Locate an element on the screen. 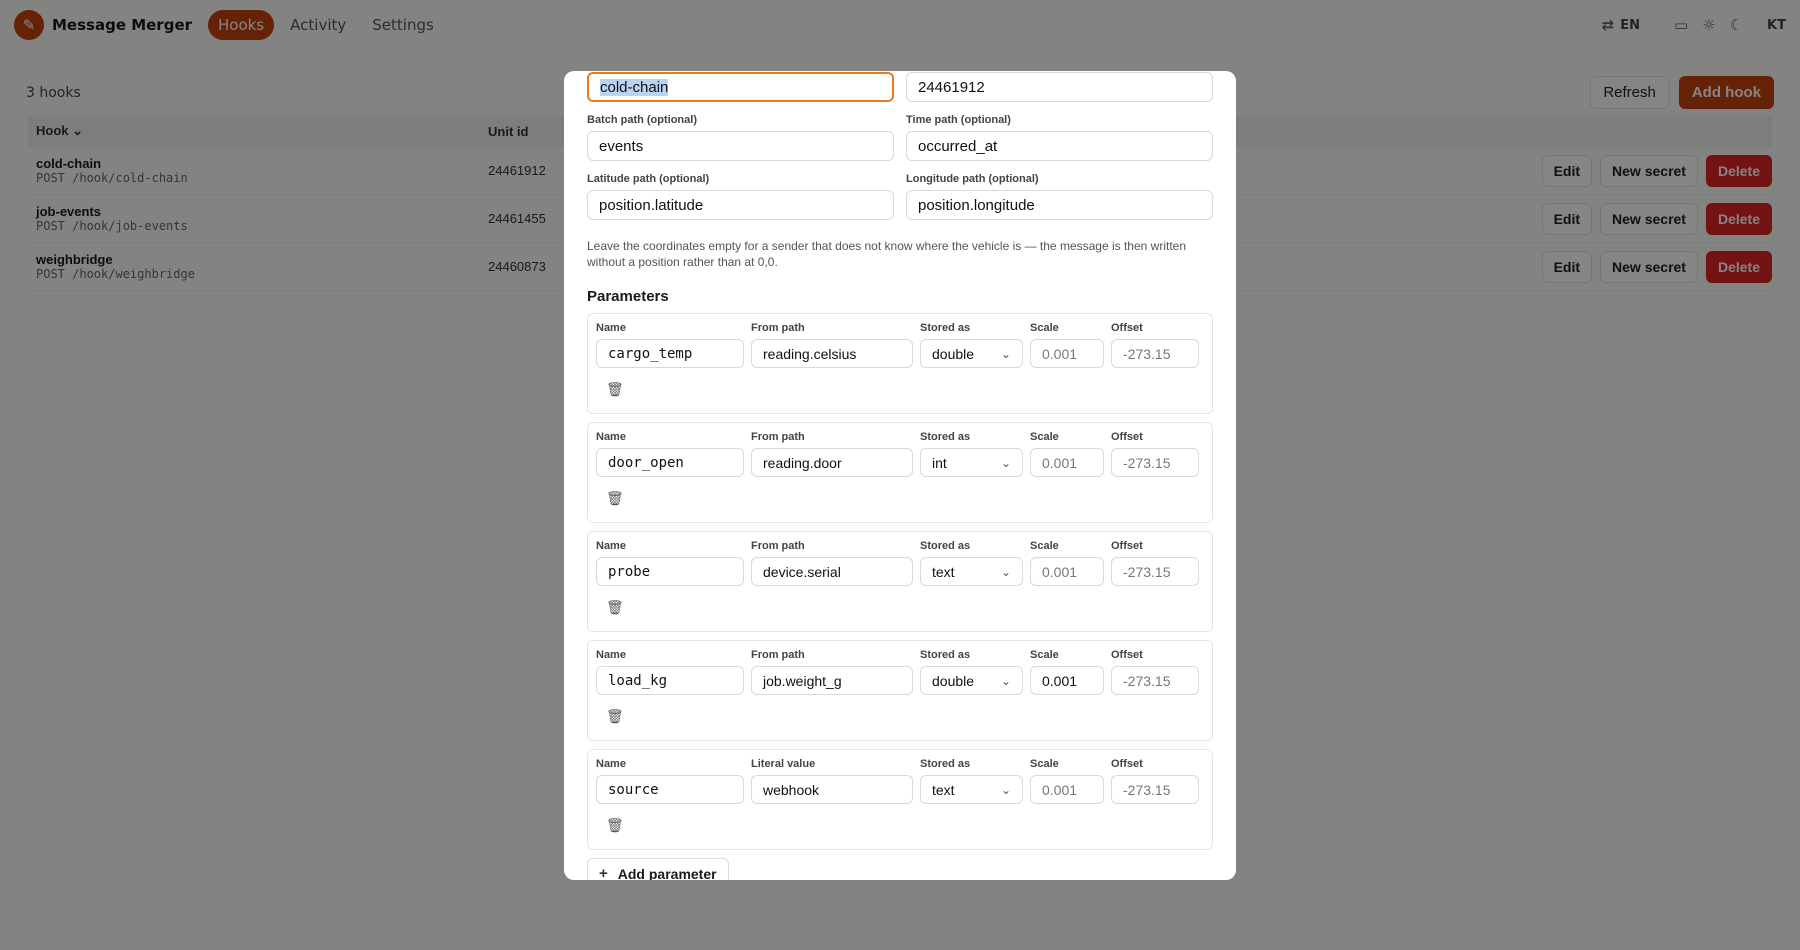 The height and width of the screenshot is (950, 1800). param-name-input: door_open is located at coordinates (670, 462).